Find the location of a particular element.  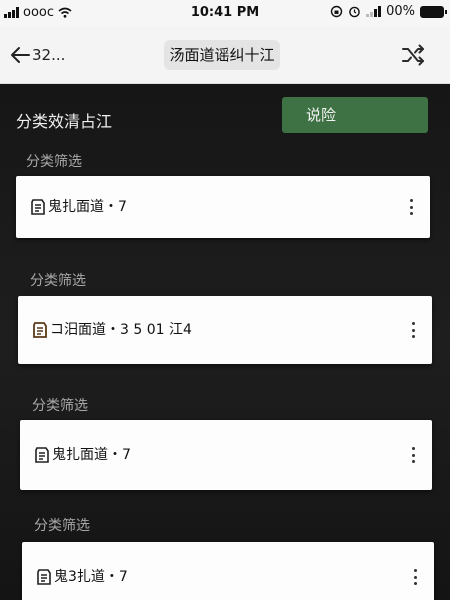

filter-title: 分类效清占江 is located at coordinates (64, 121).